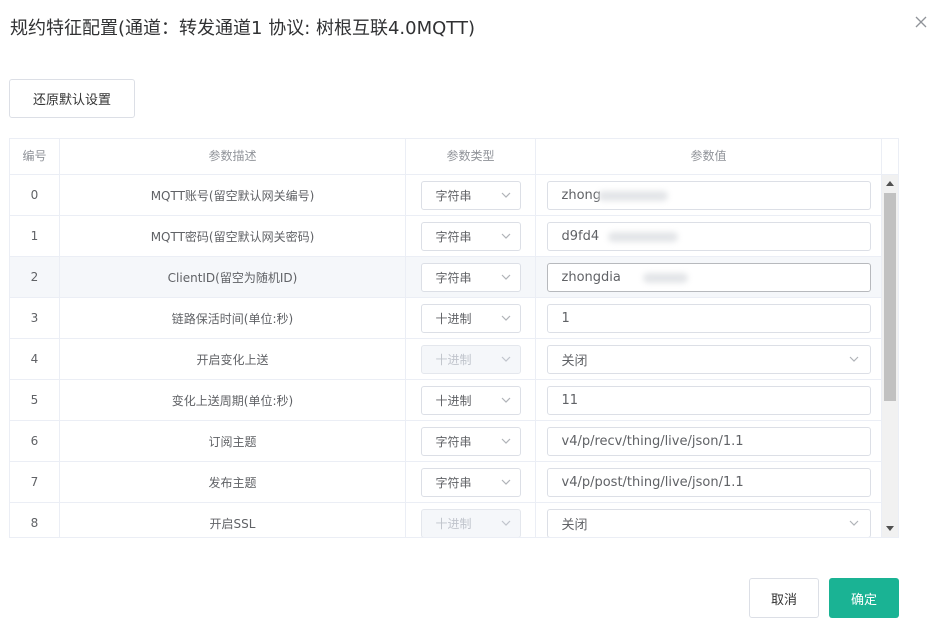 Image resolution: width=934 pixels, height=633 pixels. Describe the element at coordinates (864, 598) in the screenshot. I see `confirm-button: 确定` at that location.